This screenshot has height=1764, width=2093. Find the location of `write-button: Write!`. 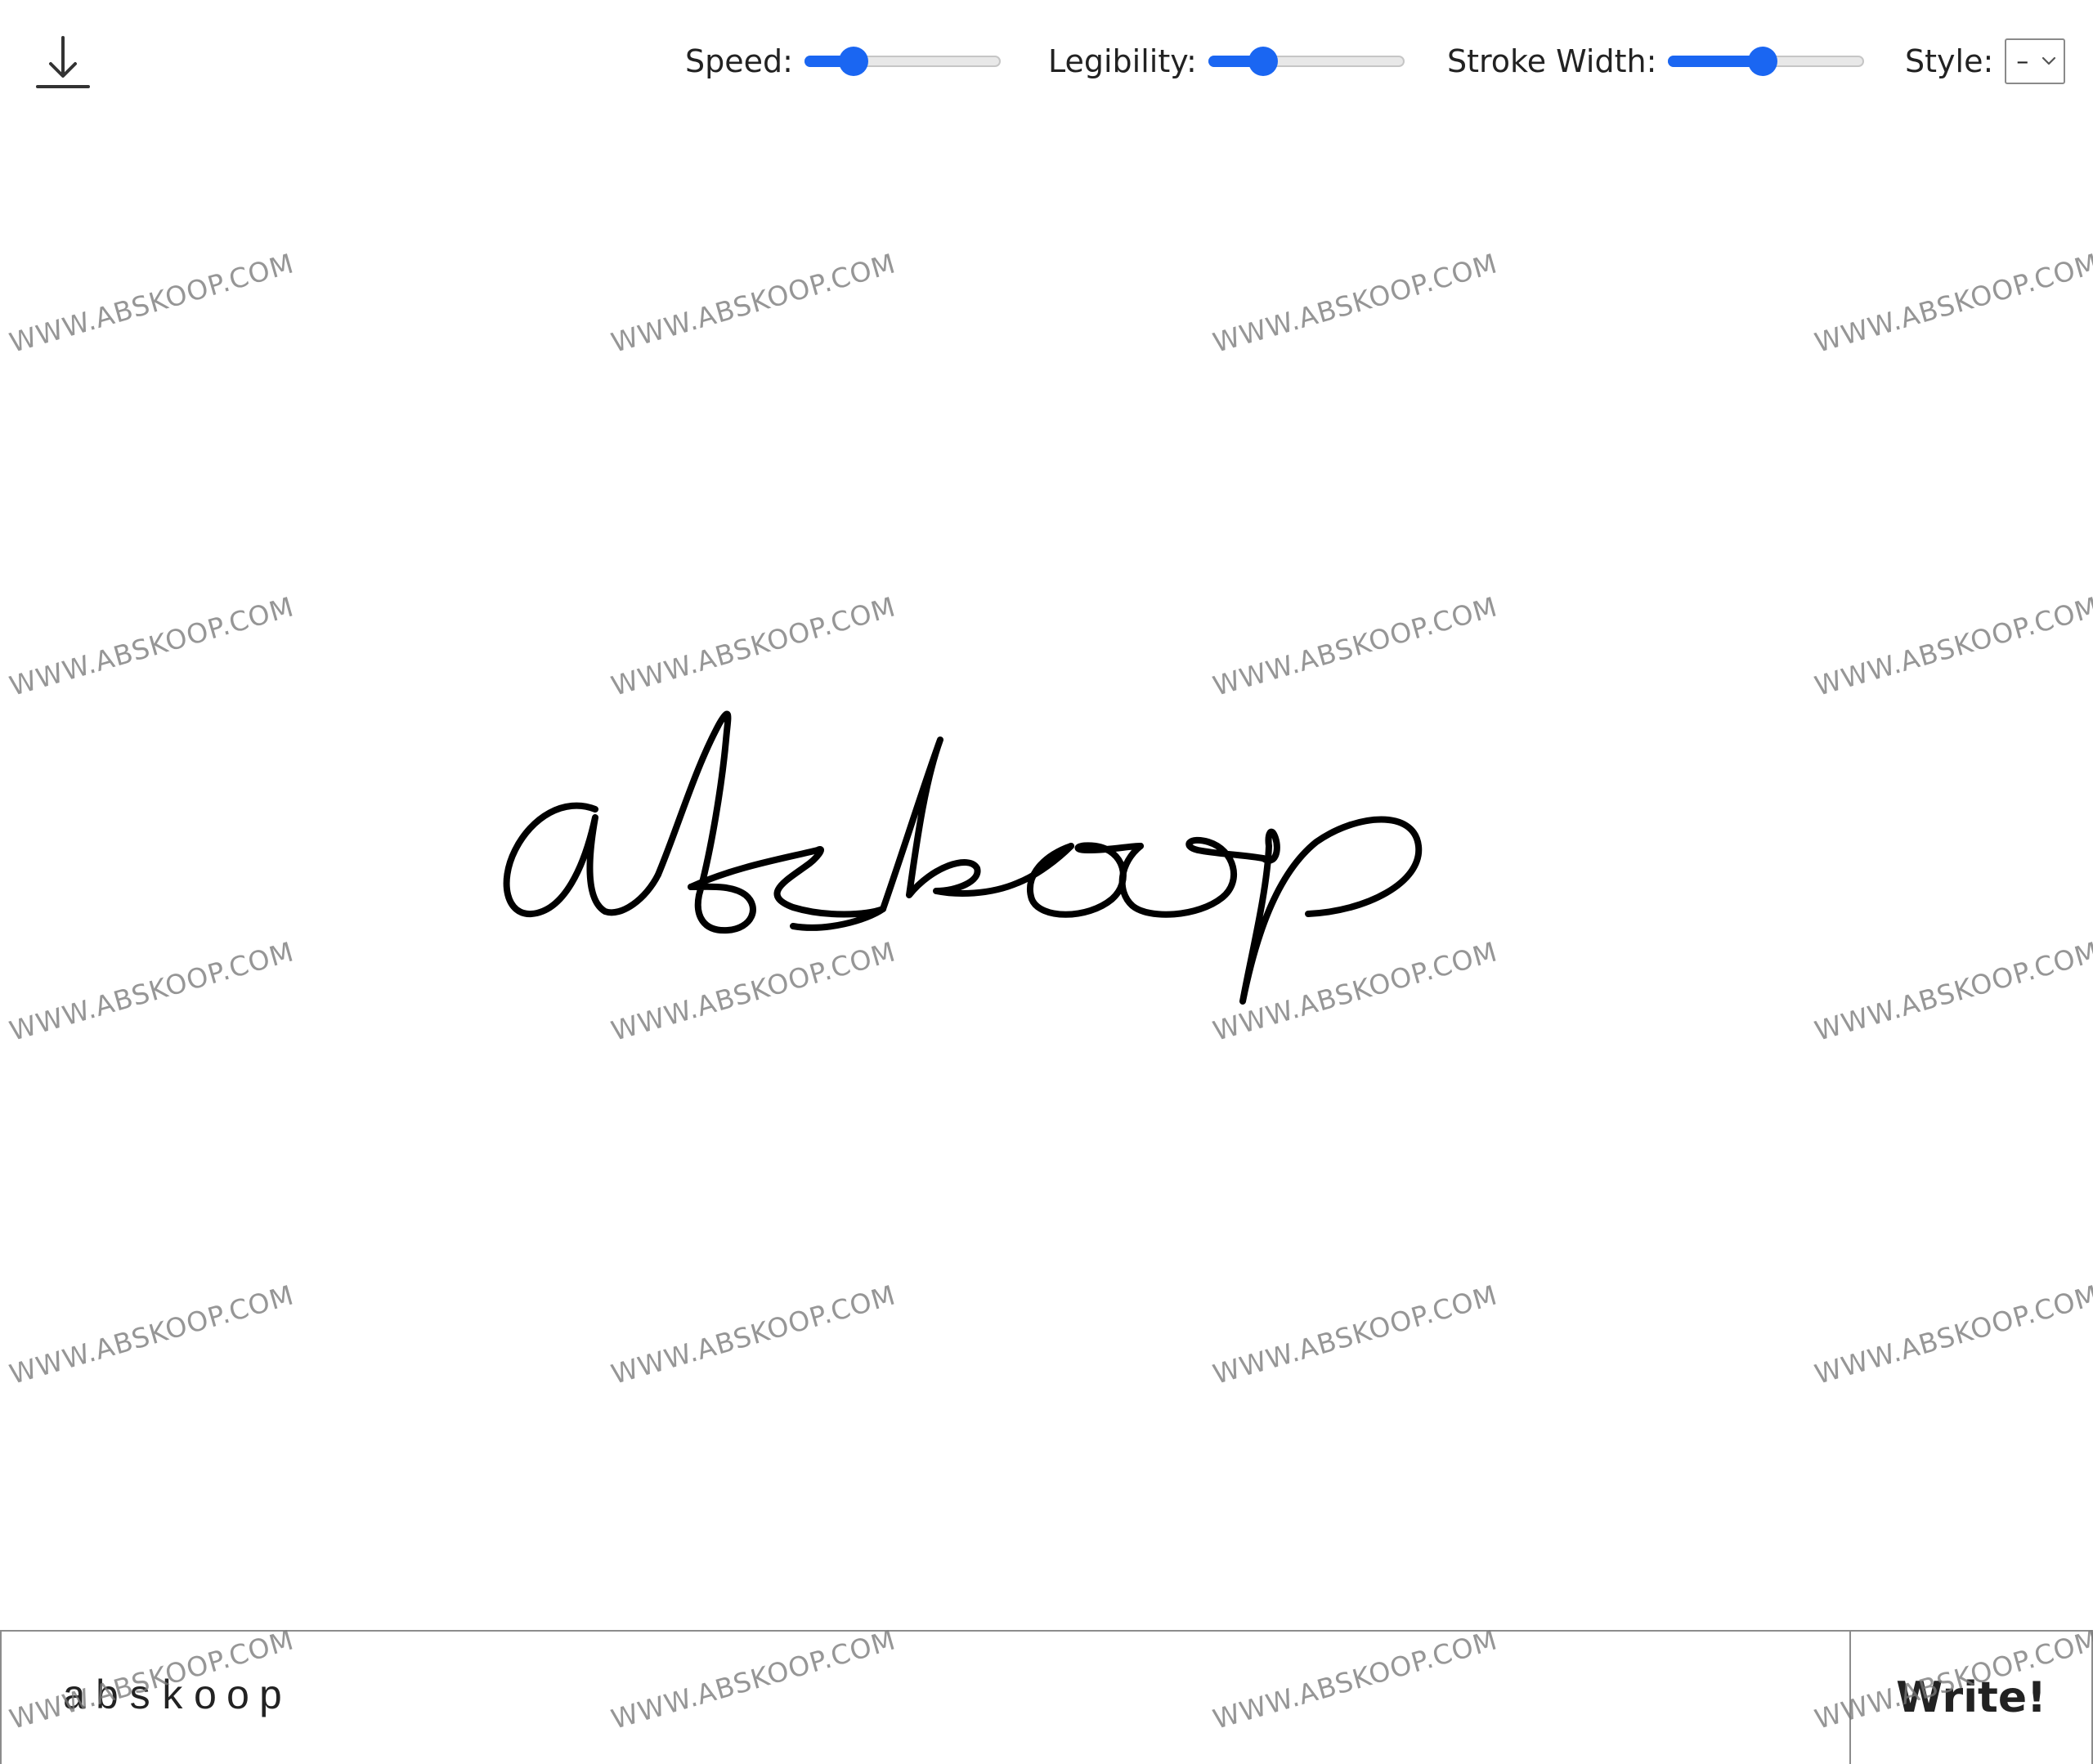

write-button: Write! is located at coordinates (1971, 1698).